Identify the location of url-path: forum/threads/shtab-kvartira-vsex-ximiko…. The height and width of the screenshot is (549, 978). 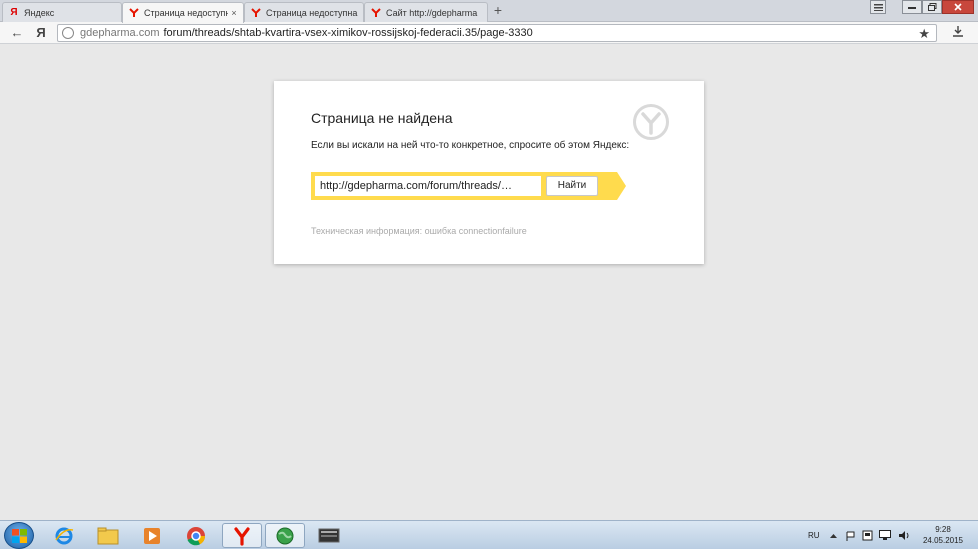
(348, 33).